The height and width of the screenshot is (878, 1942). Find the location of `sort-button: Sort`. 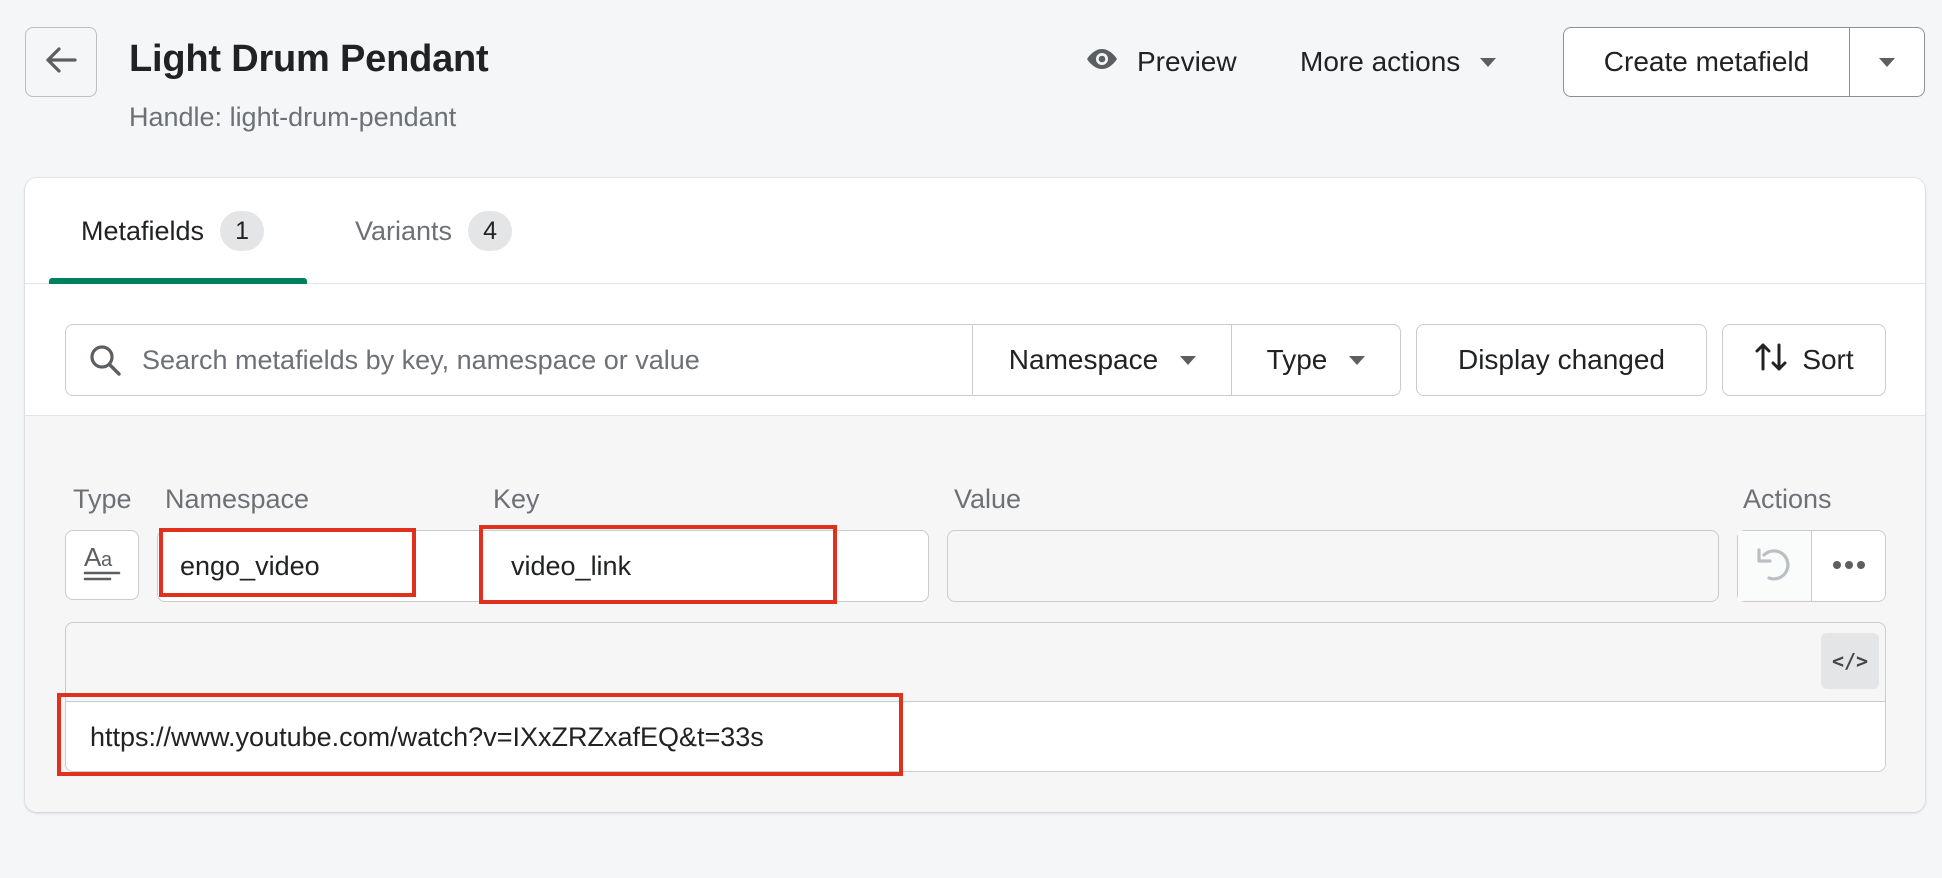

sort-button: Sort is located at coordinates (1804, 360).